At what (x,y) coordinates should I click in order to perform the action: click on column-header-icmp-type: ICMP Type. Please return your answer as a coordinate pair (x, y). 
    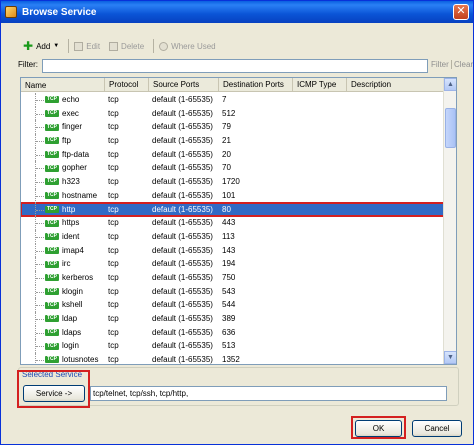
    Looking at the image, I should click on (320, 85).